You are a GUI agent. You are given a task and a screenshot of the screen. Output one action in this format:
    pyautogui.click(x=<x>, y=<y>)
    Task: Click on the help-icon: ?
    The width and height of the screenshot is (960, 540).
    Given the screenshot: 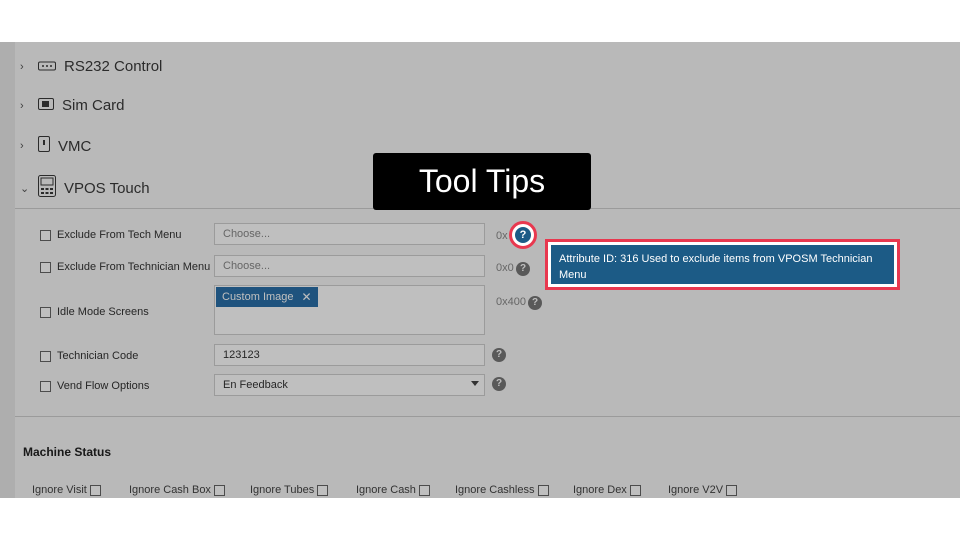 What is the action you would take?
    pyautogui.click(x=523, y=235)
    